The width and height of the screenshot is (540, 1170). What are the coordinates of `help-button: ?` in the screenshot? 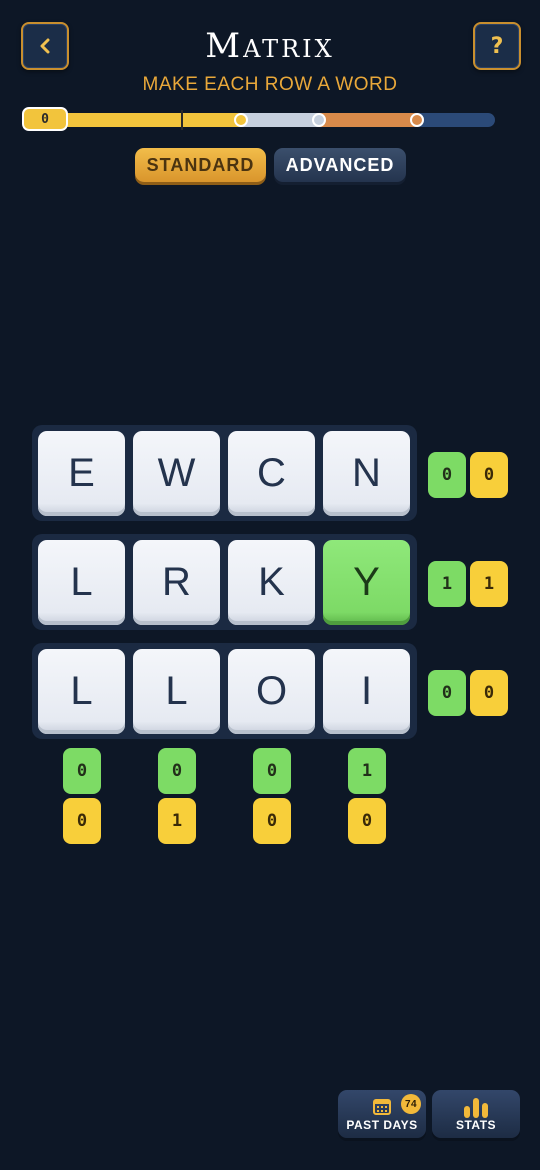 It's located at (497, 46).